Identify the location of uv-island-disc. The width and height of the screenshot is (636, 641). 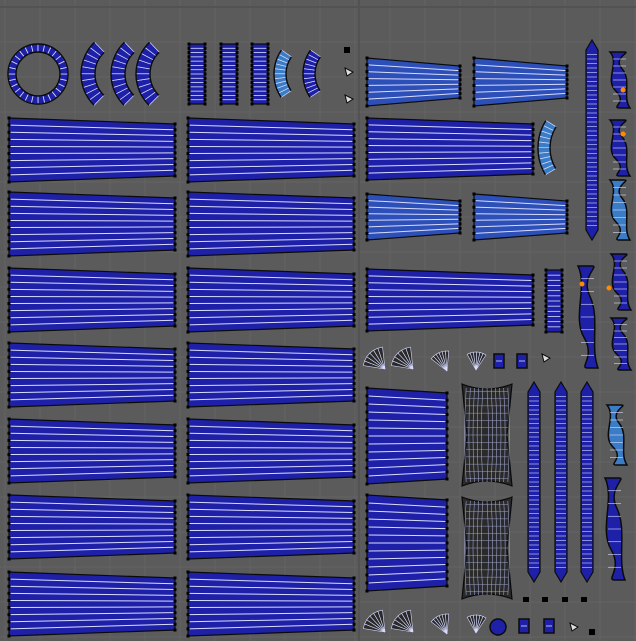
(498, 627).